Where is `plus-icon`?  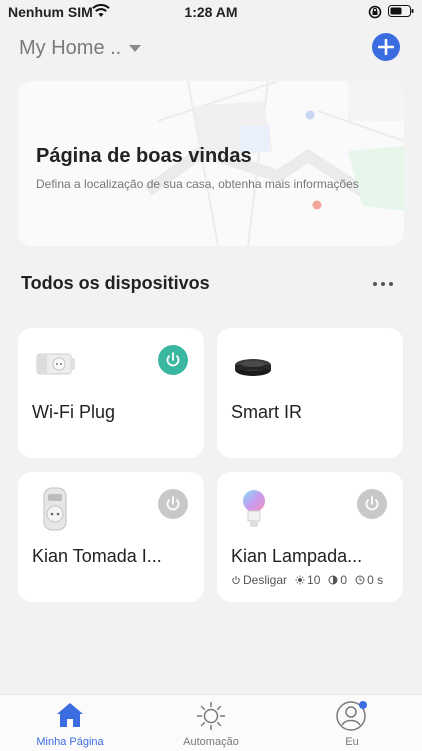 plus-icon is located at coordinates (386, 47).